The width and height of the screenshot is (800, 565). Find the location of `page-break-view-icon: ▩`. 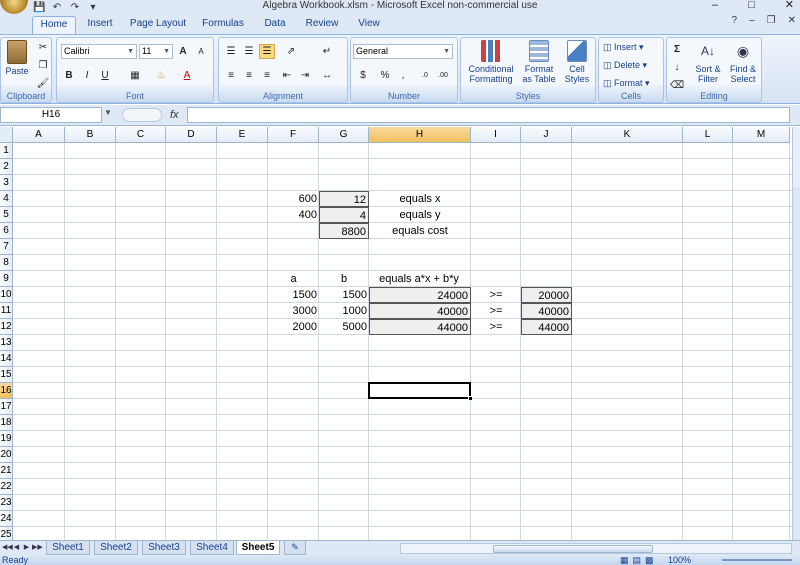

page-break-view-icon: ▩ is located at coordinates (649, 560).